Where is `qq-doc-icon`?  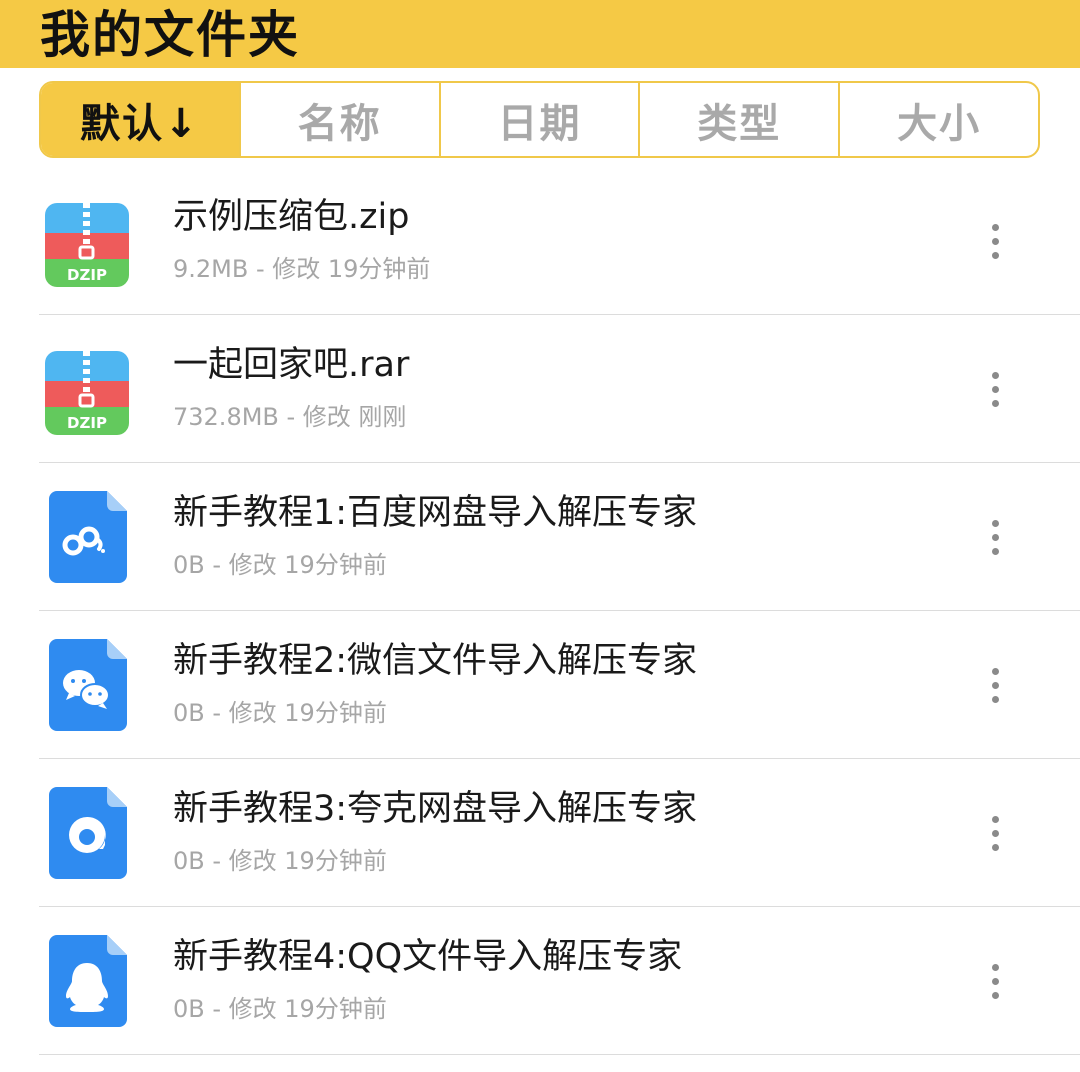 qq-doc-icon is located at coordinates (88, 981).